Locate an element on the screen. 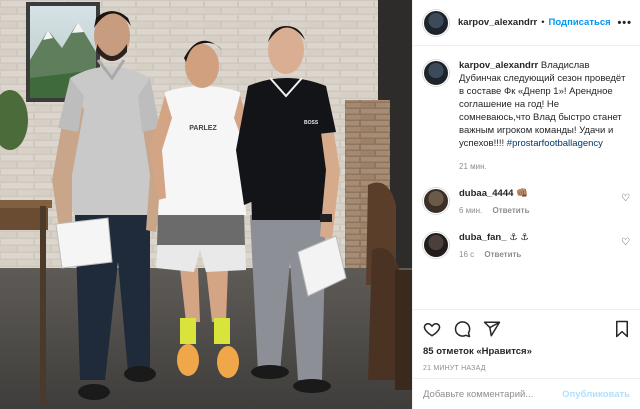 The height and width of the screenshot is (409, 640). comment-username: duba_fan_ is located at coordinates (483, 237).